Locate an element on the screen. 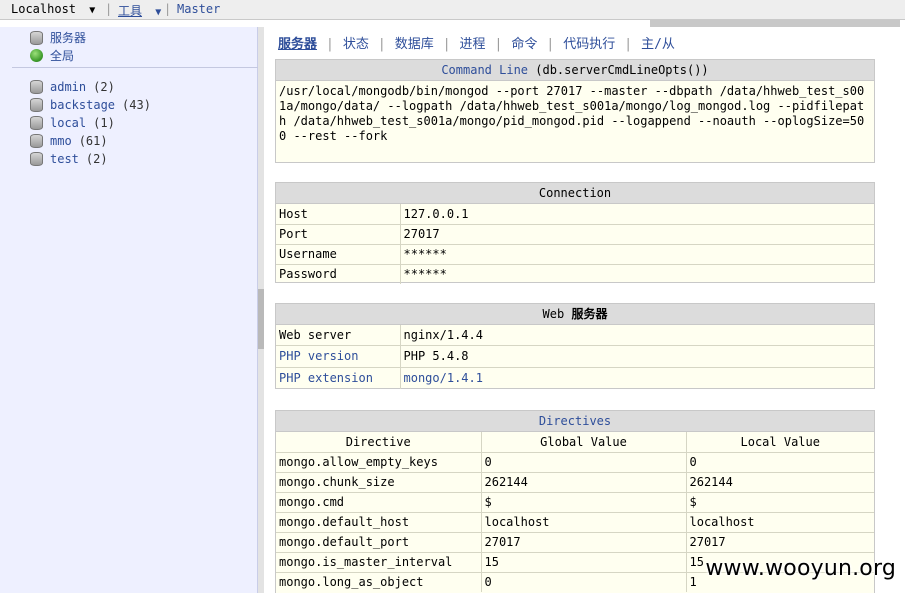  connection-header: Connection is located at coordinates (575, 193).